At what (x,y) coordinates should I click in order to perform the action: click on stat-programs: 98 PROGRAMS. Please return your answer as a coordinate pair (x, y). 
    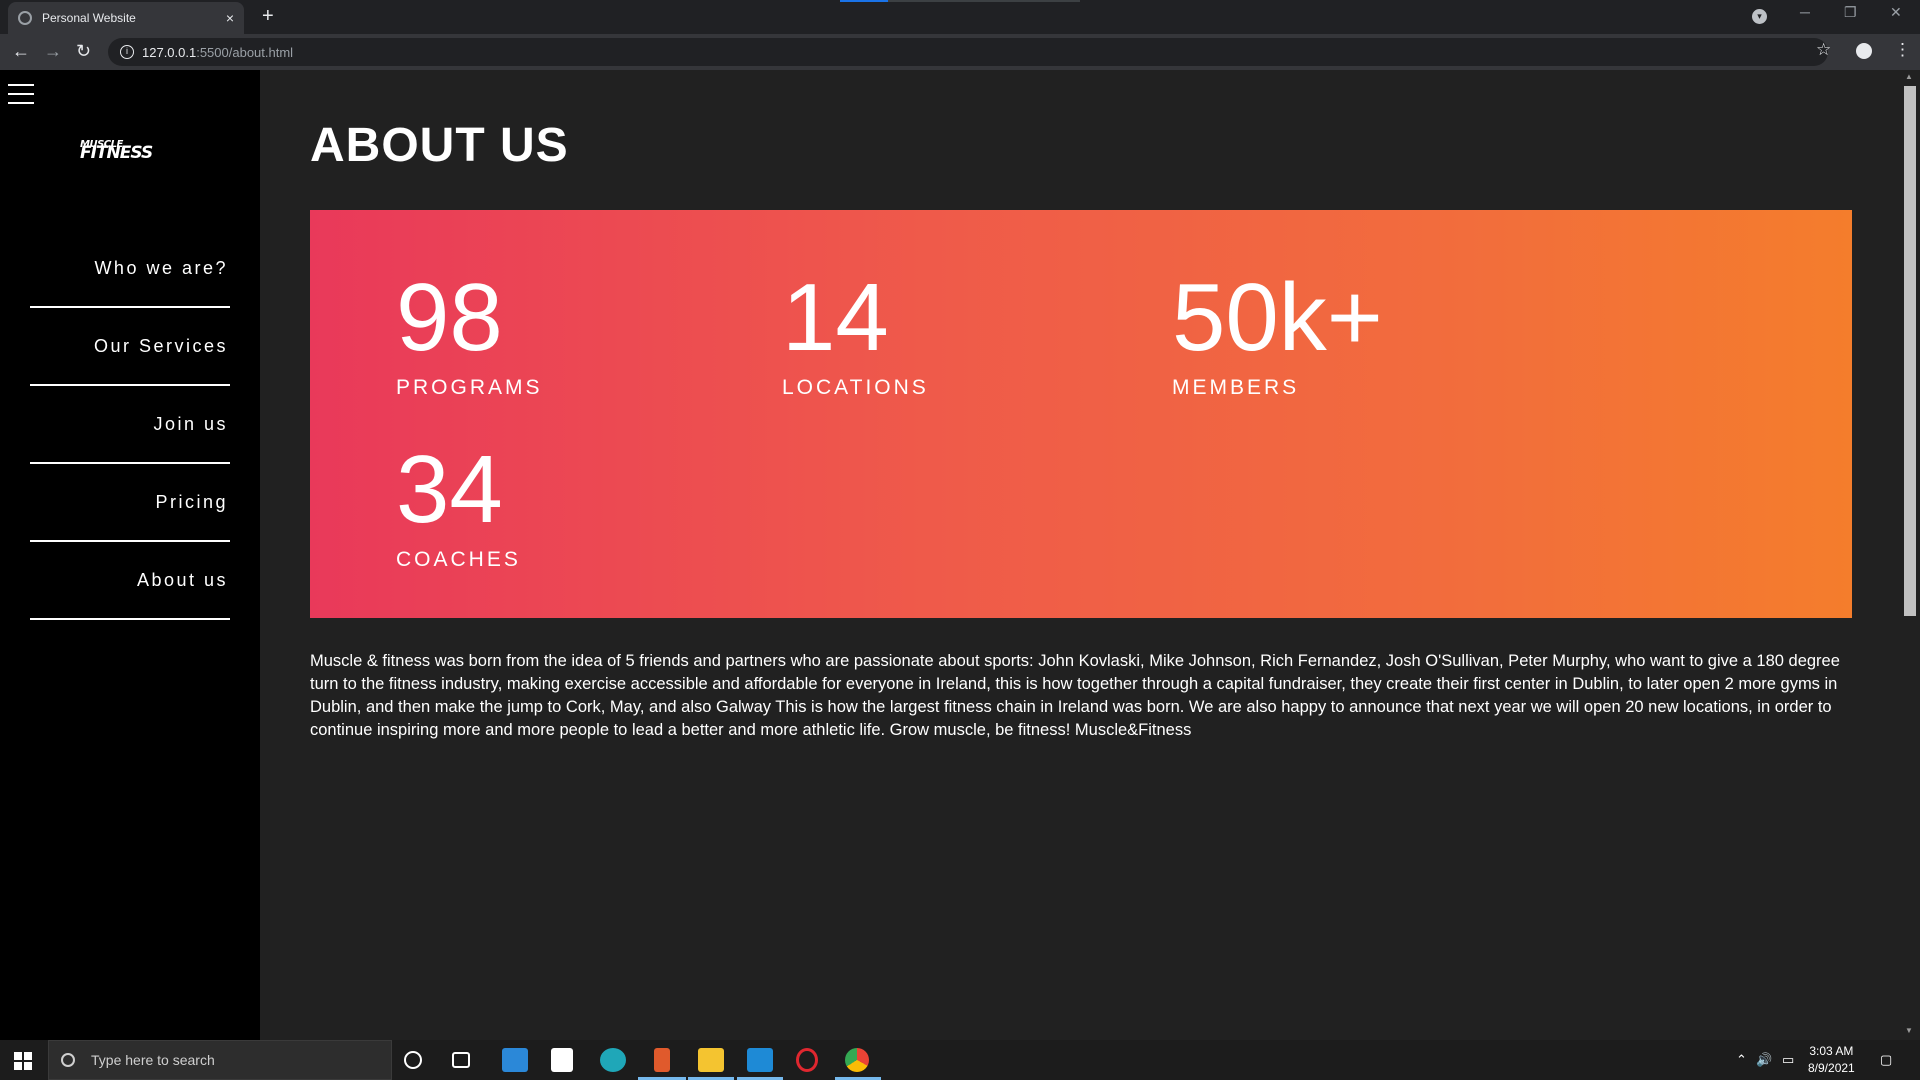
    Looking at the image, I should click on (469, 335).